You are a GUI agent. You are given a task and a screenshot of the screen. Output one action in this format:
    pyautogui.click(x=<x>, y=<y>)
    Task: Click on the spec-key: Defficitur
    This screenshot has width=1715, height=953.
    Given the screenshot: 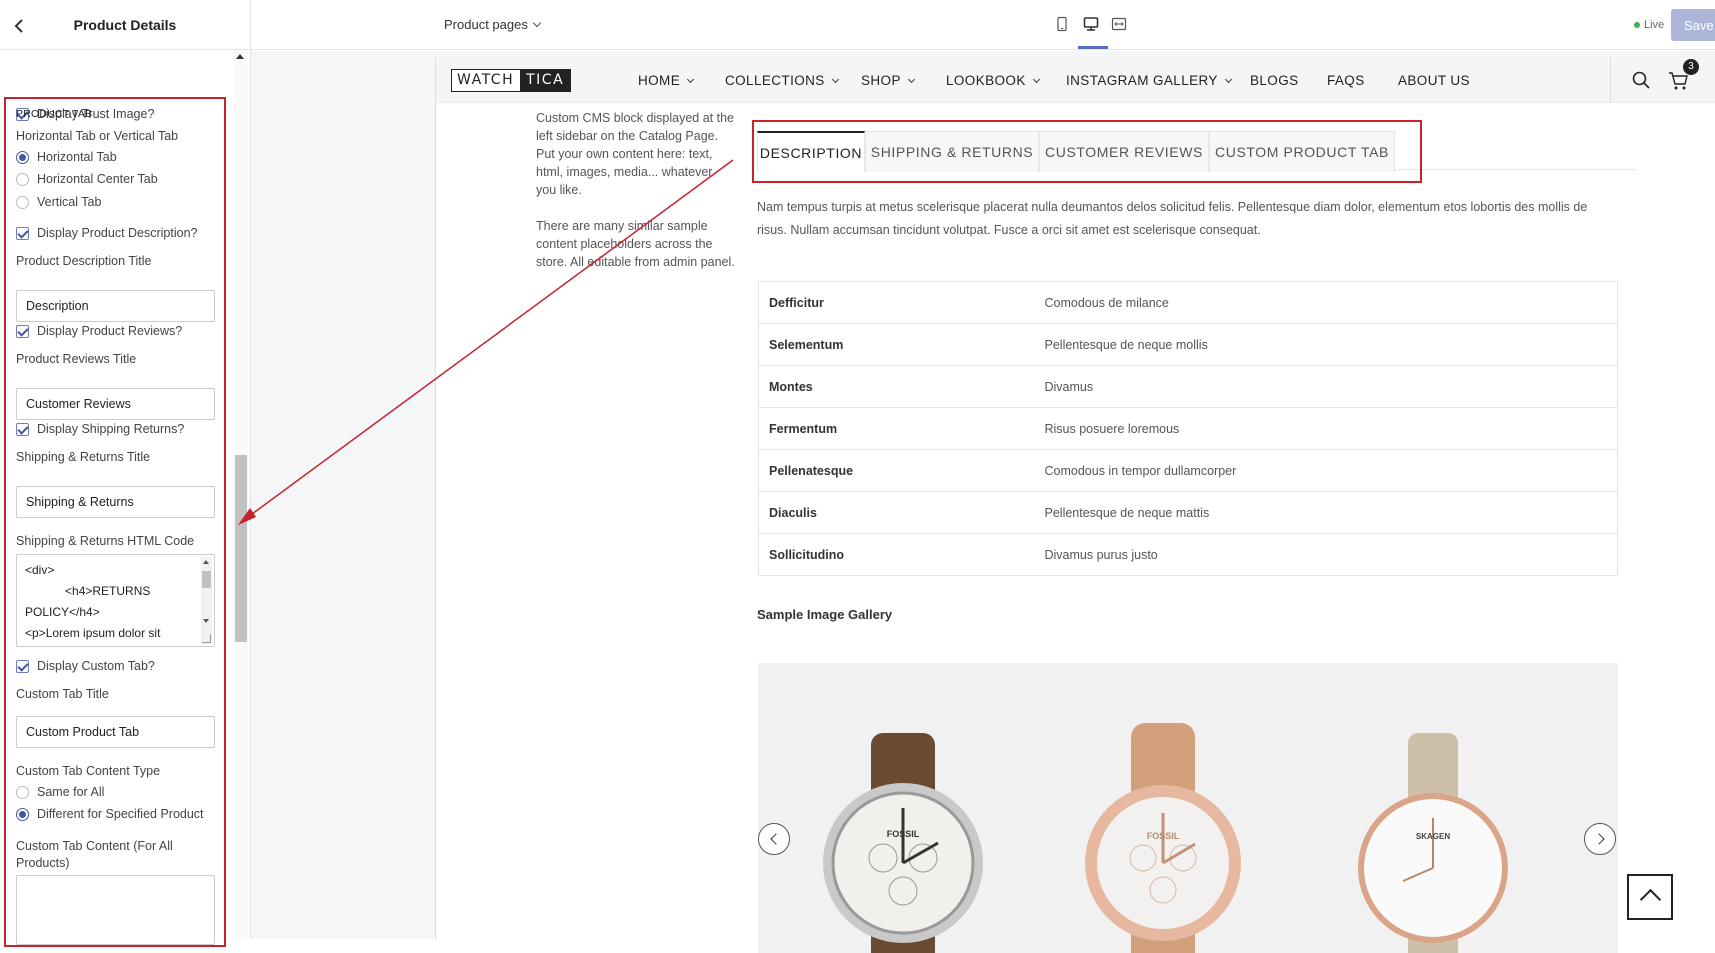 What is the action you would take?
    pyautogui.click(x=896, y=302)
    